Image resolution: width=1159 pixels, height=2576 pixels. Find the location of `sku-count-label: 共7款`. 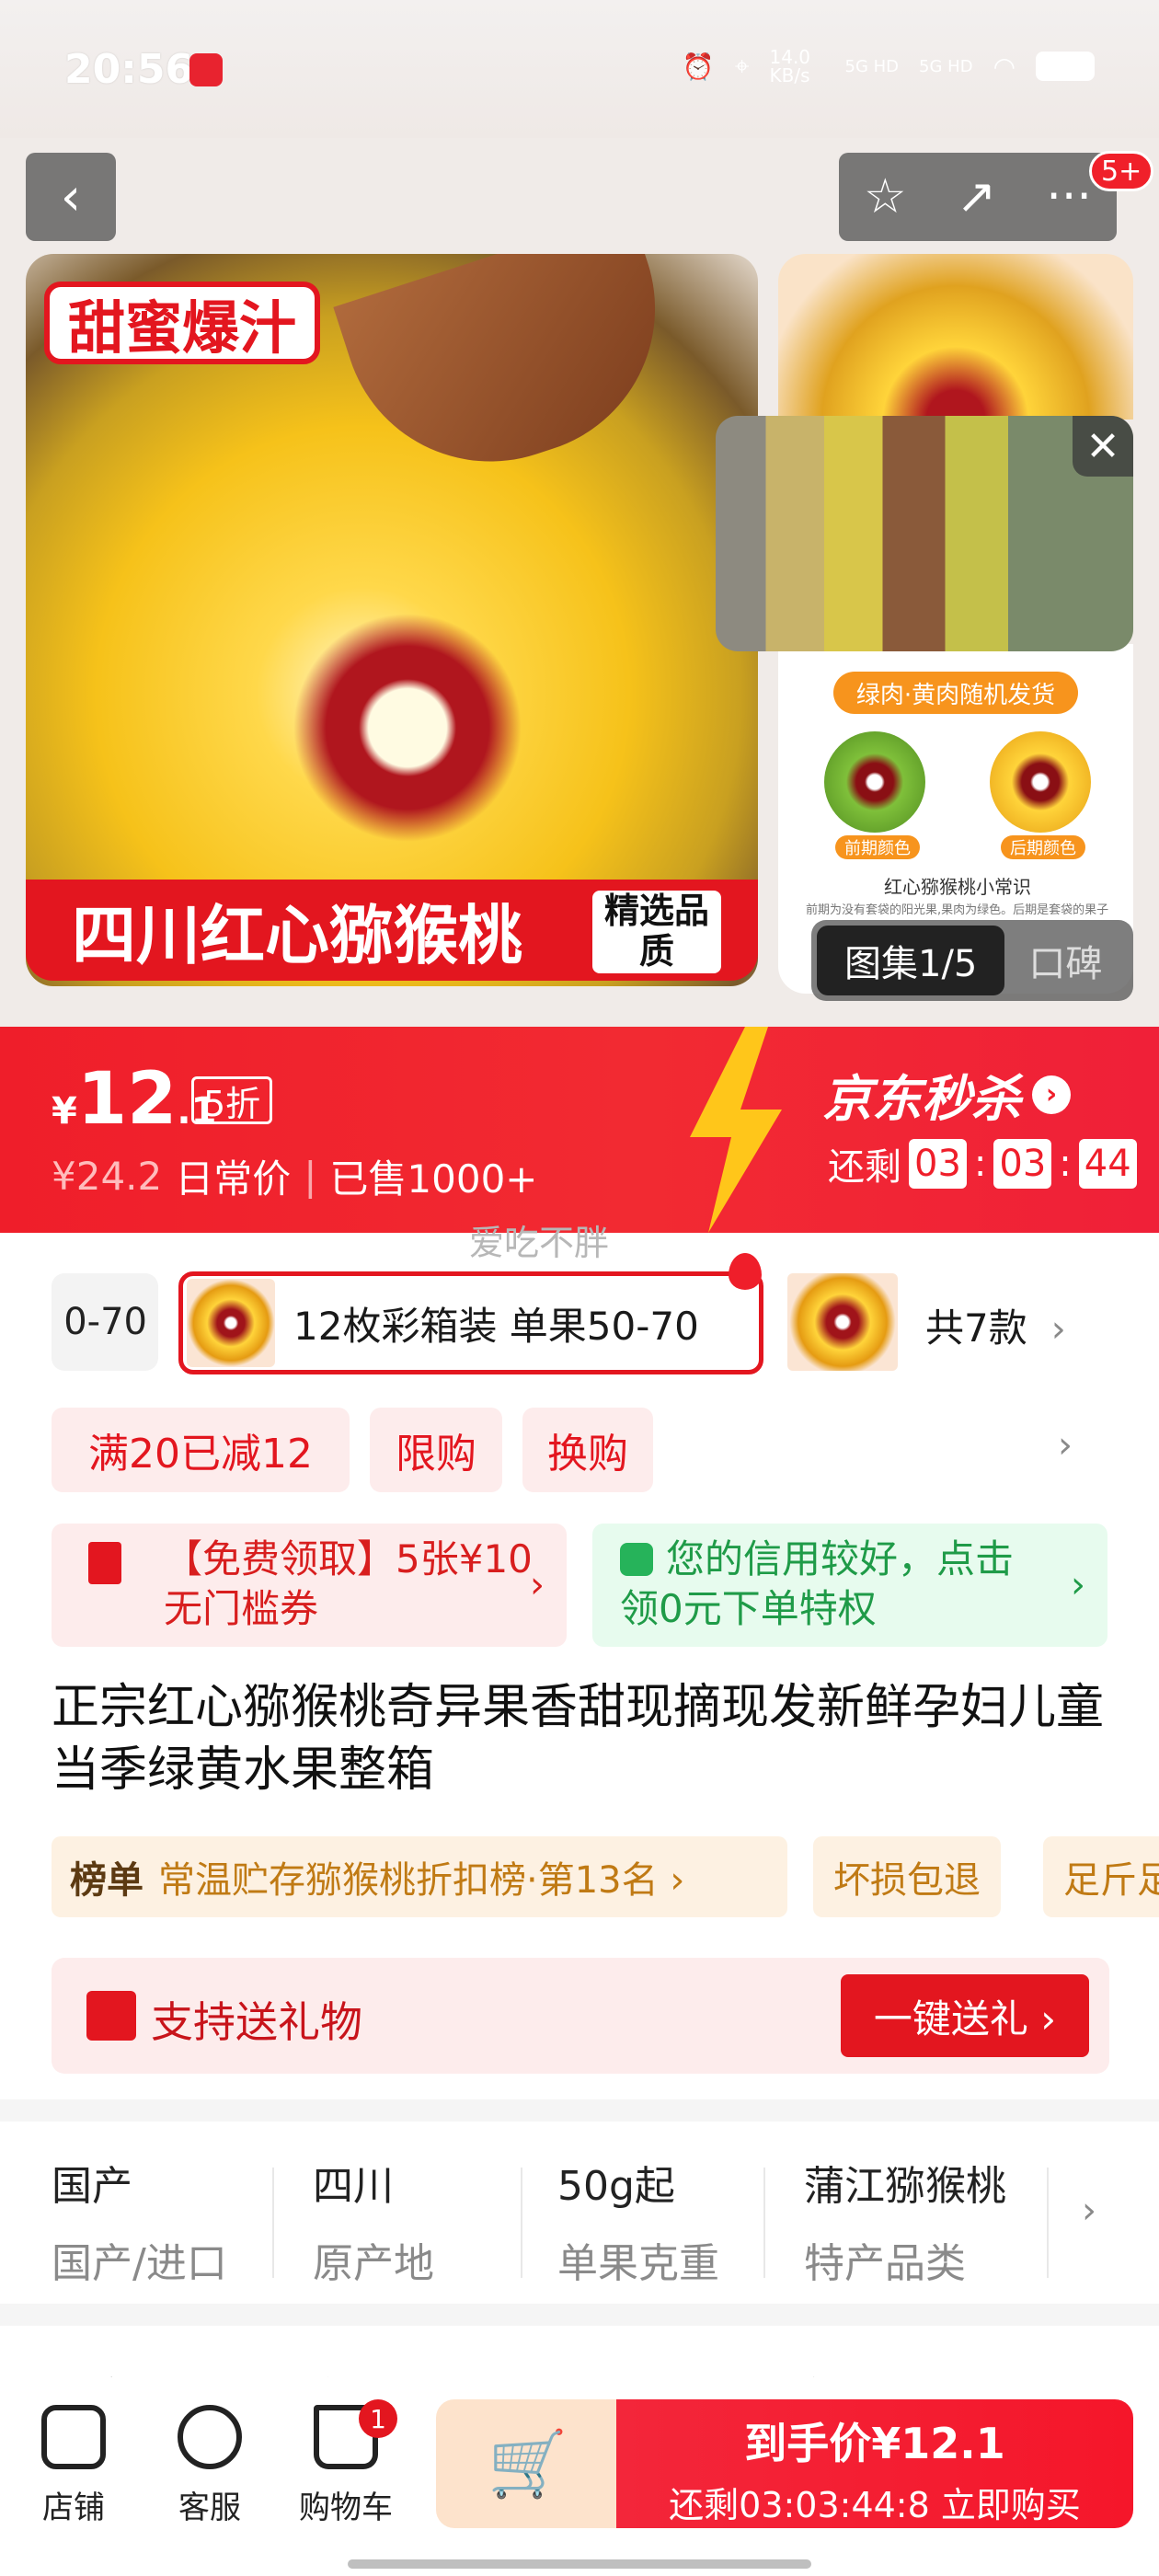

sku-count-label: 共7款 is located at coordinates (976, 1328).